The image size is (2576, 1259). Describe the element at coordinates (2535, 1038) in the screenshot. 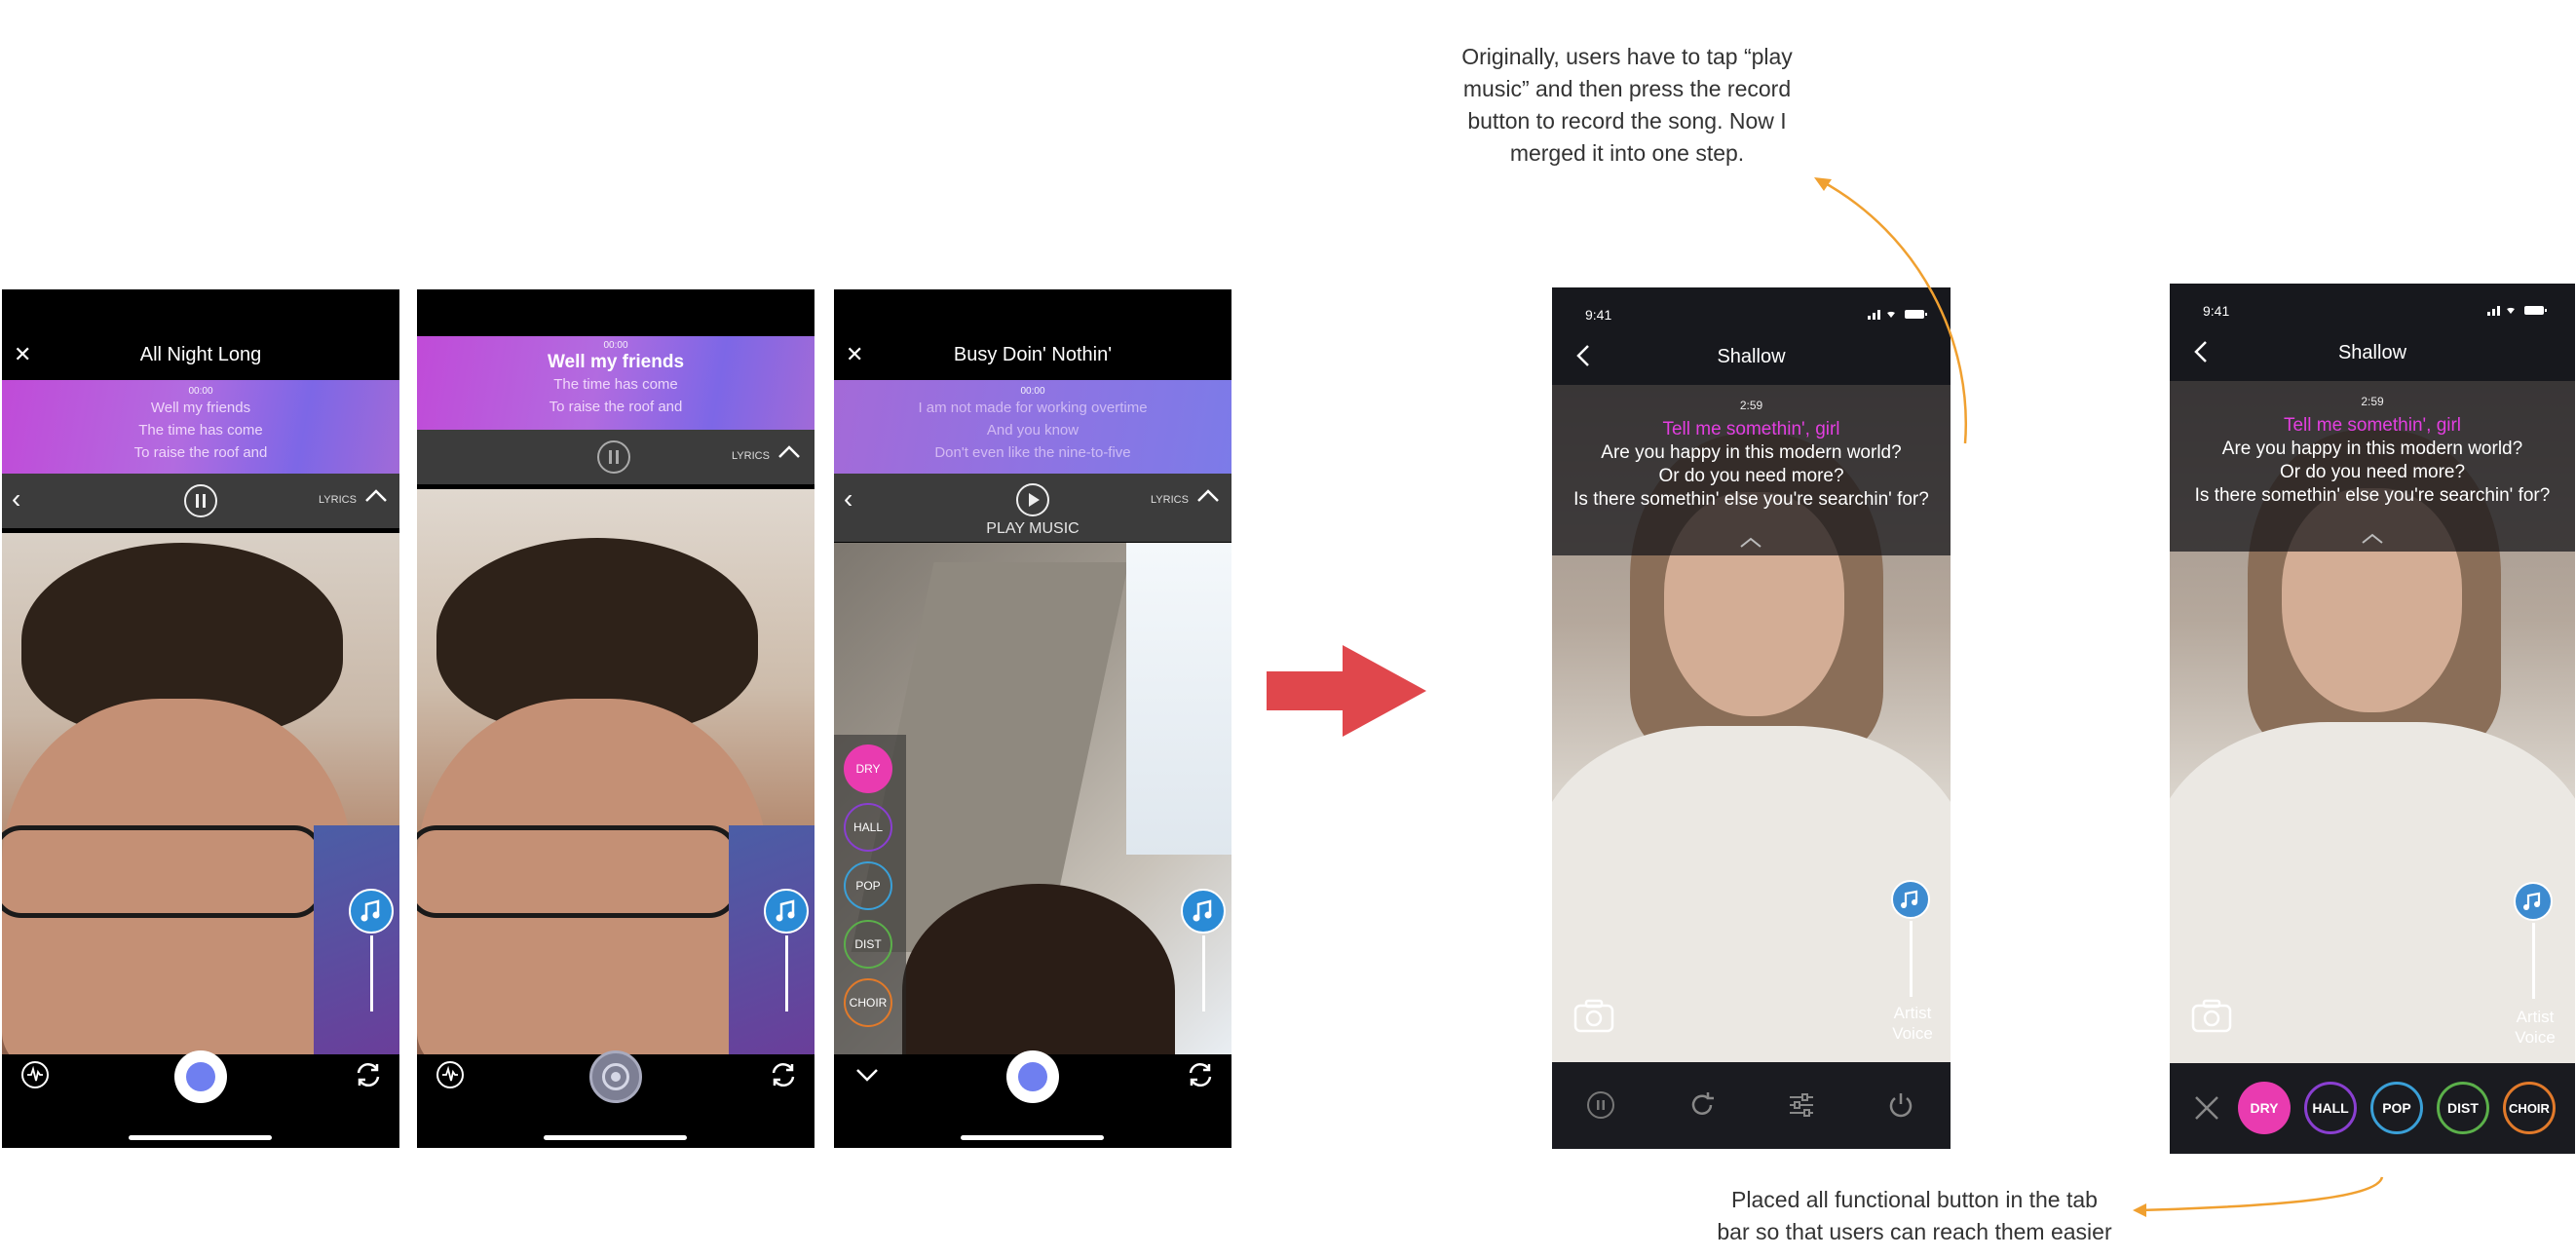

I see `voice-label-line: Voice` at that location.